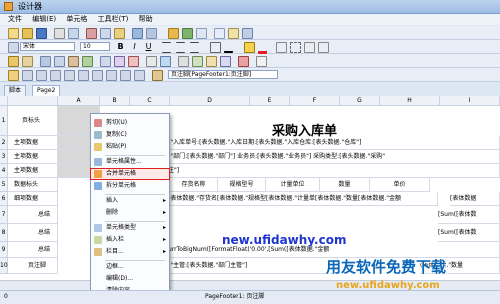 The height and width of the screenshot is (304, 500). I want to click on row-header: 6, so click(4, 199).